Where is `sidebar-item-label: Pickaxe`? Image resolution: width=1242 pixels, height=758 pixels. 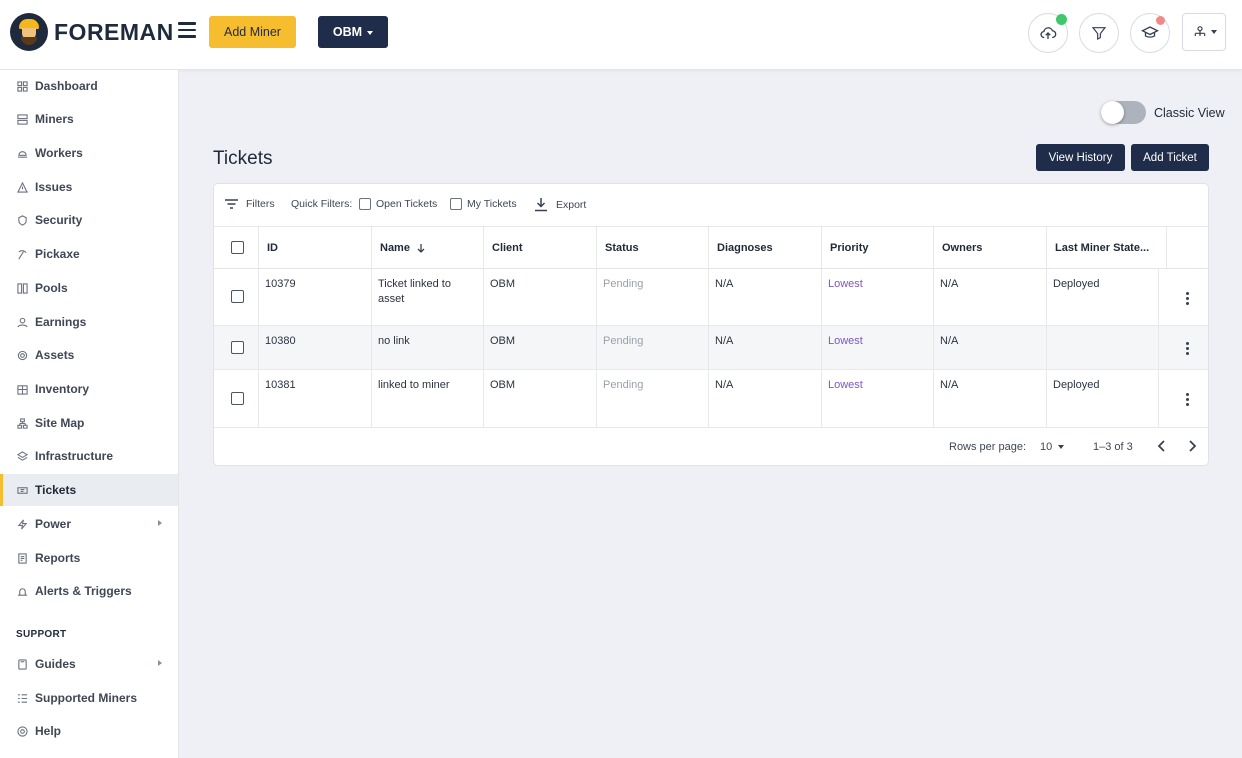 sidebar-item-label: Pickaxe is located at coordinates (57, 254).